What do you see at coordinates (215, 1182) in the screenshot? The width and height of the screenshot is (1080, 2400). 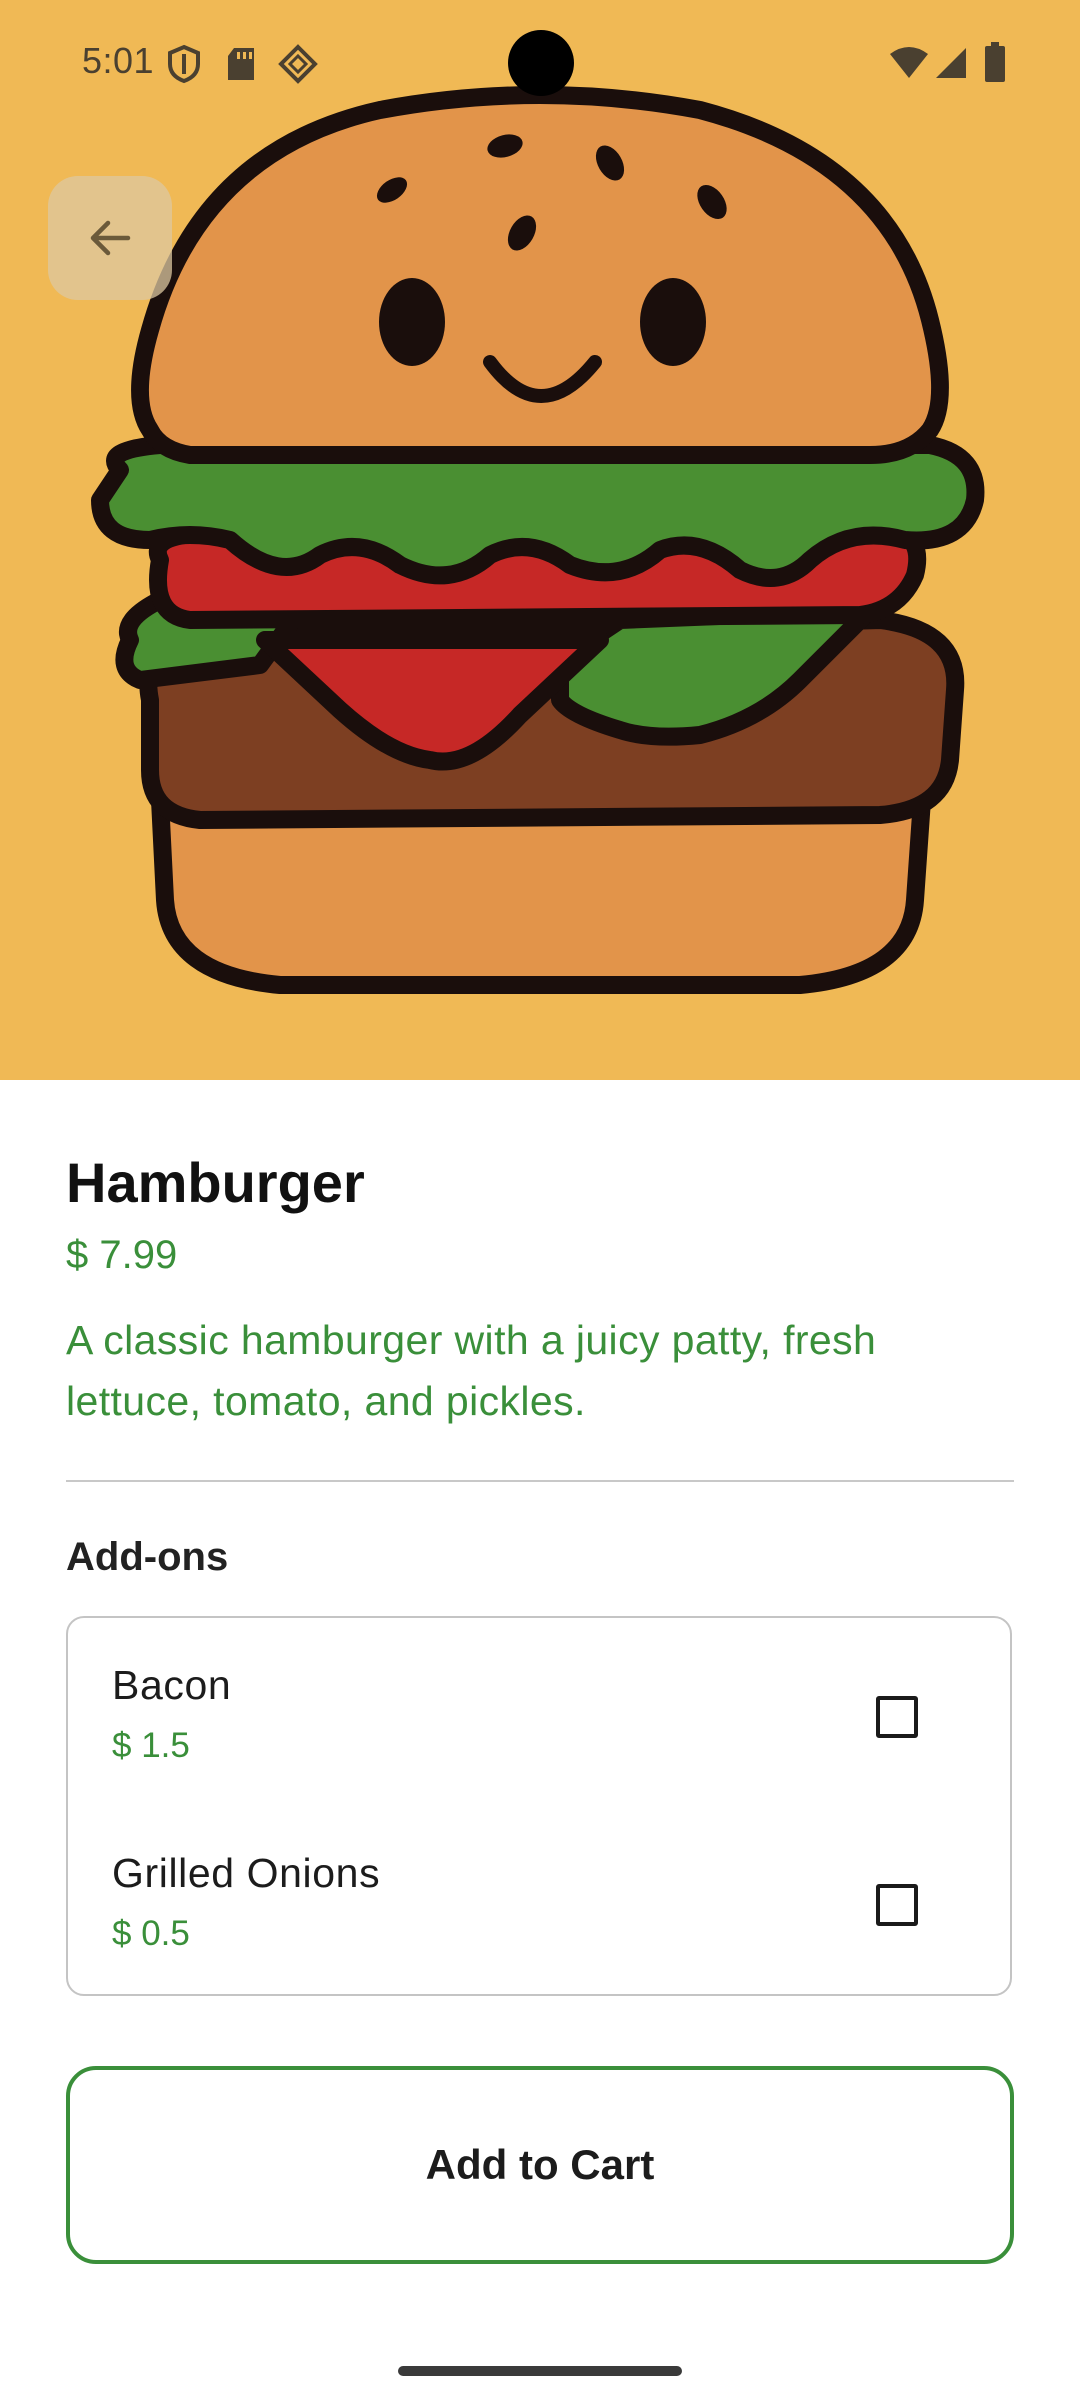 I see `product-title: Hamburger` at bounding box center [215, 1182].